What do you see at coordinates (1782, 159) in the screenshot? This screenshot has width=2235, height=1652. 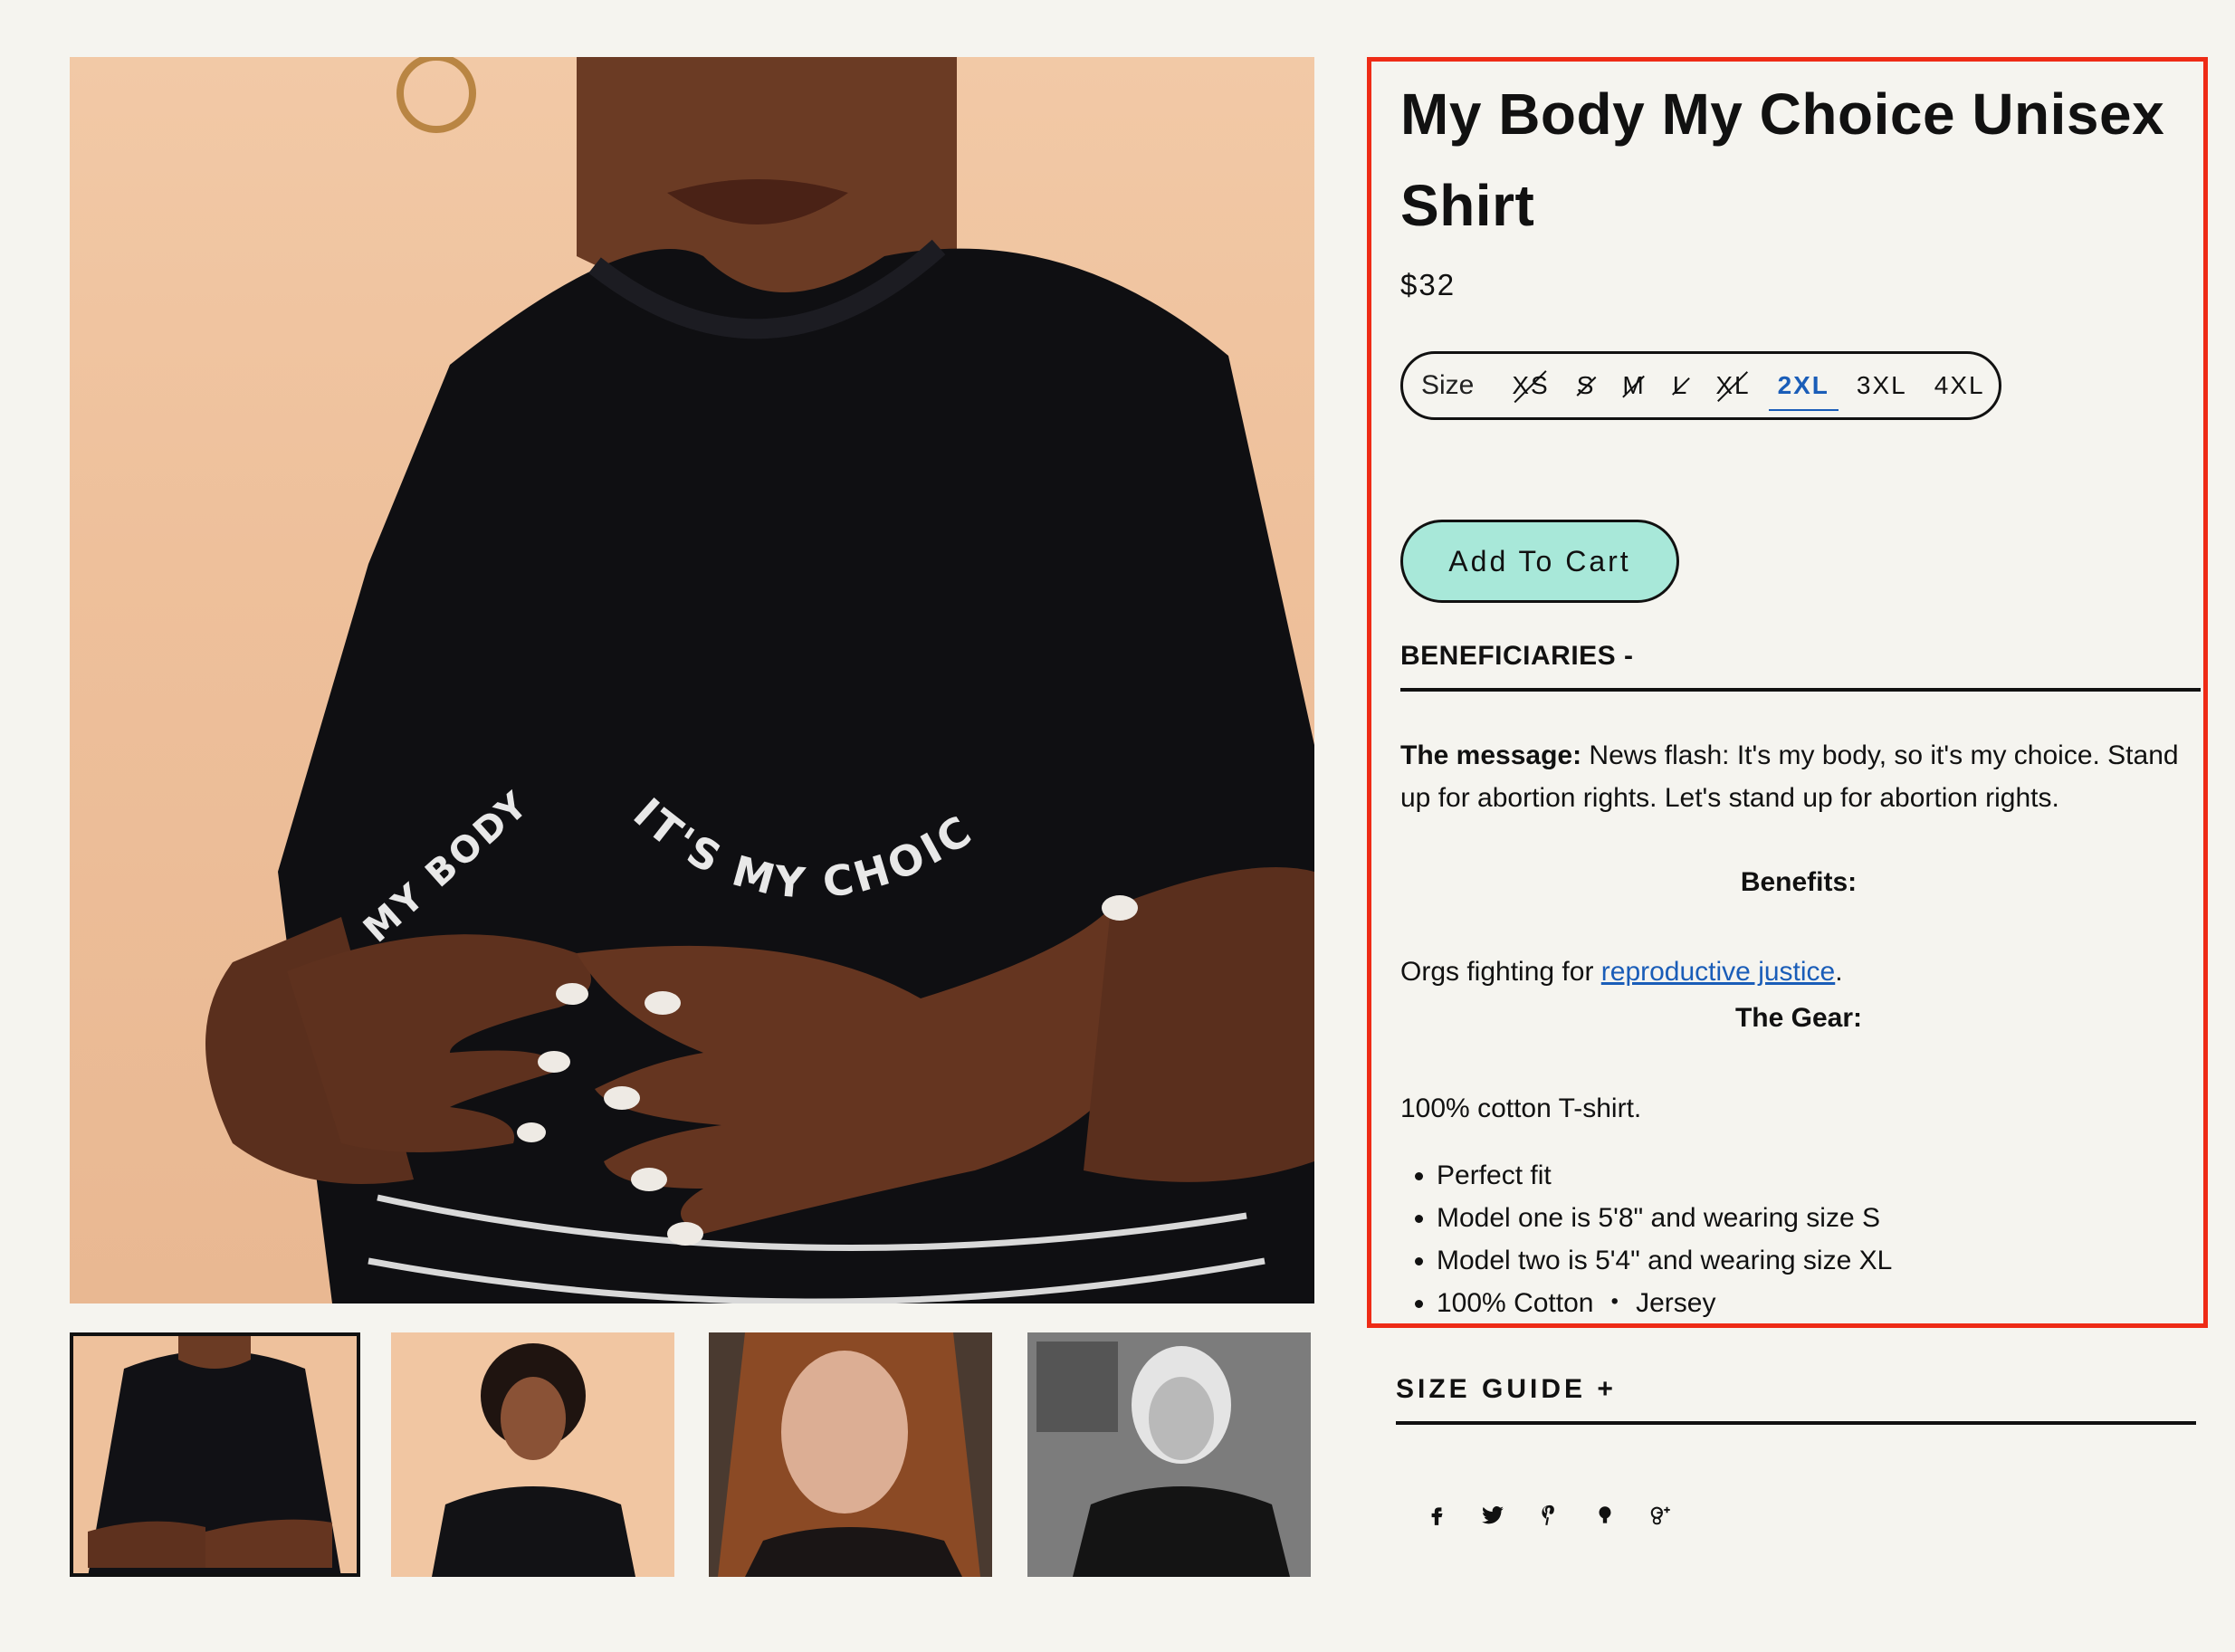 I see `product-title: My Body My Choice Unisex Shirt` at bounding box center [1782, 159].